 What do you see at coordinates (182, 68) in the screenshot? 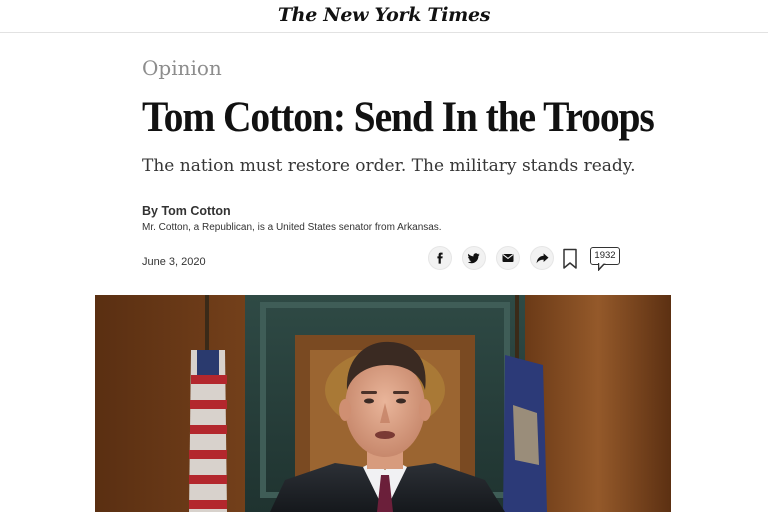
I see `section-kicker: Opinion` at bounding box center [182, 68].